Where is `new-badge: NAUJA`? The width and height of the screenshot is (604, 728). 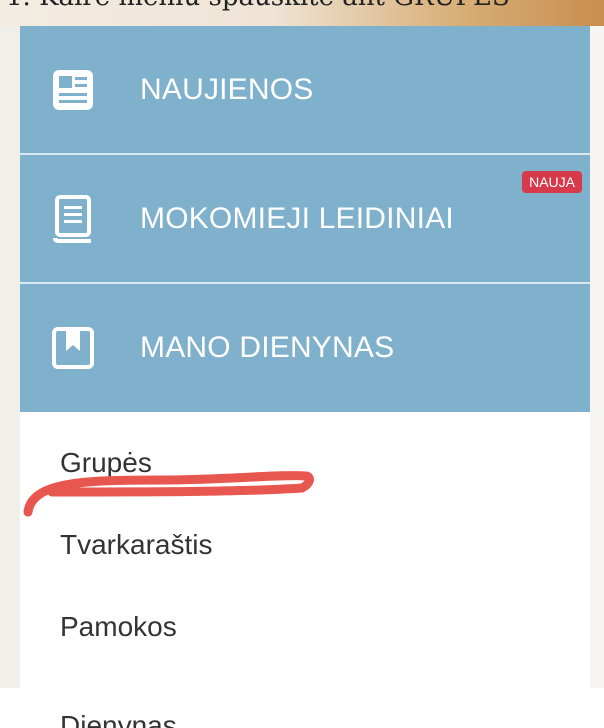
new-badge: NAUJA is located at coordinates (552, 182).